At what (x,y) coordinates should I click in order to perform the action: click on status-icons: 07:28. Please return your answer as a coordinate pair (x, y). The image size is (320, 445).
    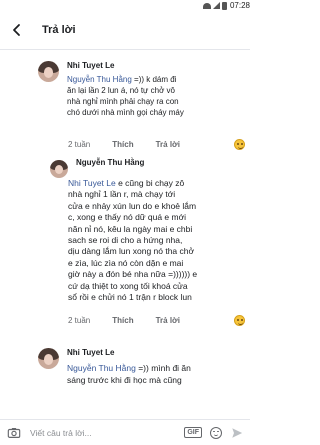
    Looking at the image, I should click on (226, 5).